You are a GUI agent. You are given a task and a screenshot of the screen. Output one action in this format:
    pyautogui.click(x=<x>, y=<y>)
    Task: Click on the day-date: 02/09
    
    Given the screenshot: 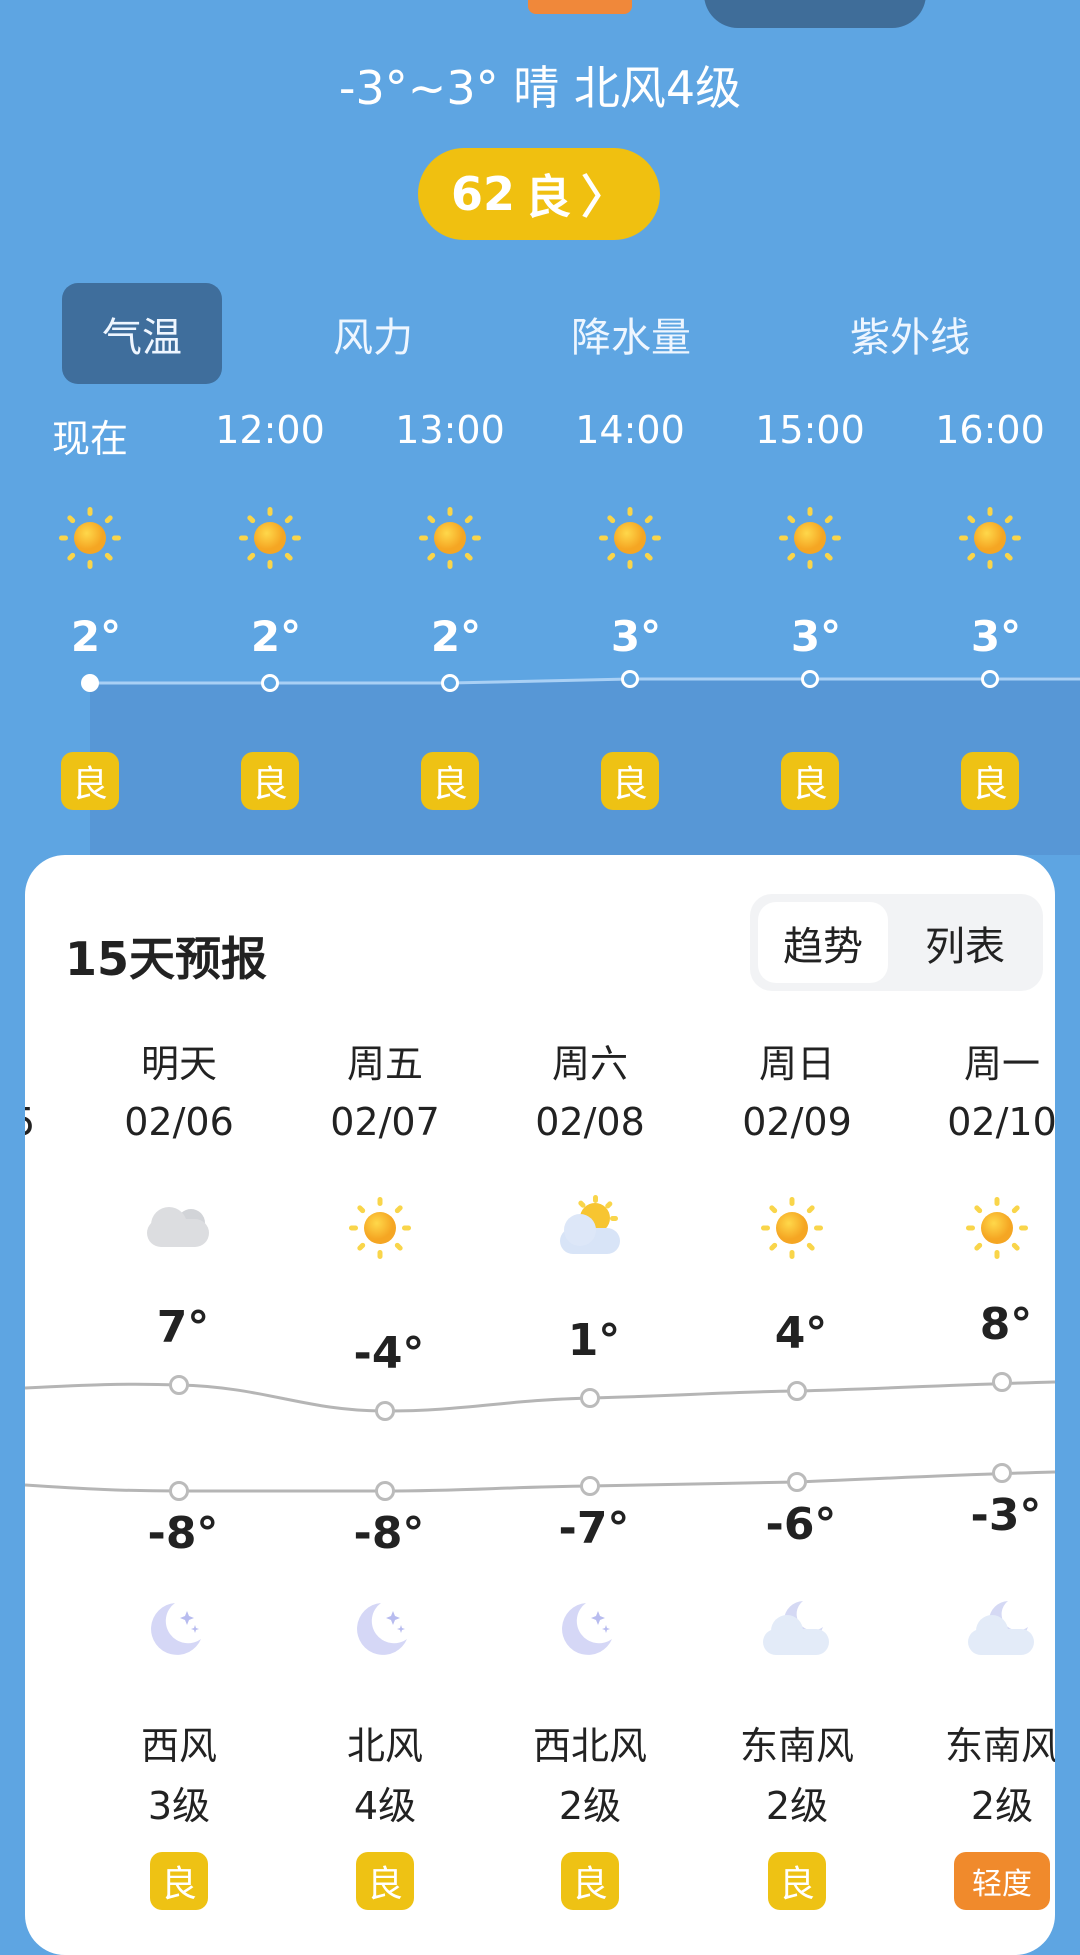 What is the action you would take?
    pyautogui.click(x=797, y=1122)
    